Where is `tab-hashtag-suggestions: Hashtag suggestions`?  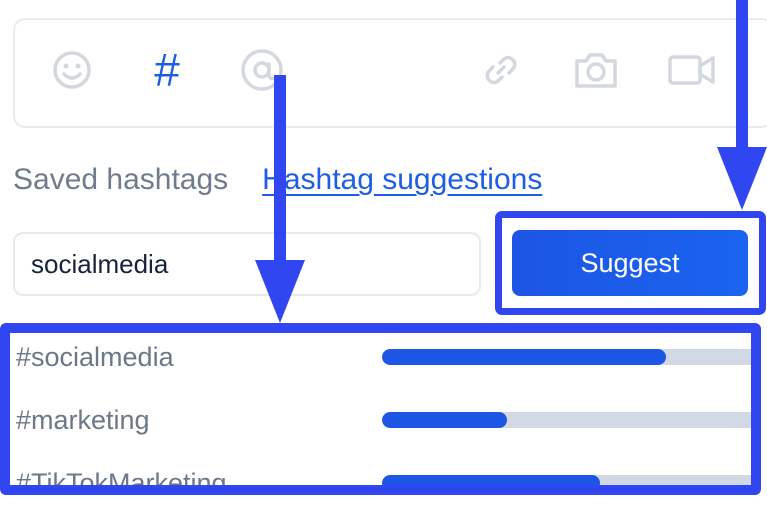 tab-hashtag-suggestions: Hashtag suggestions is located at coordinates (402, 180).